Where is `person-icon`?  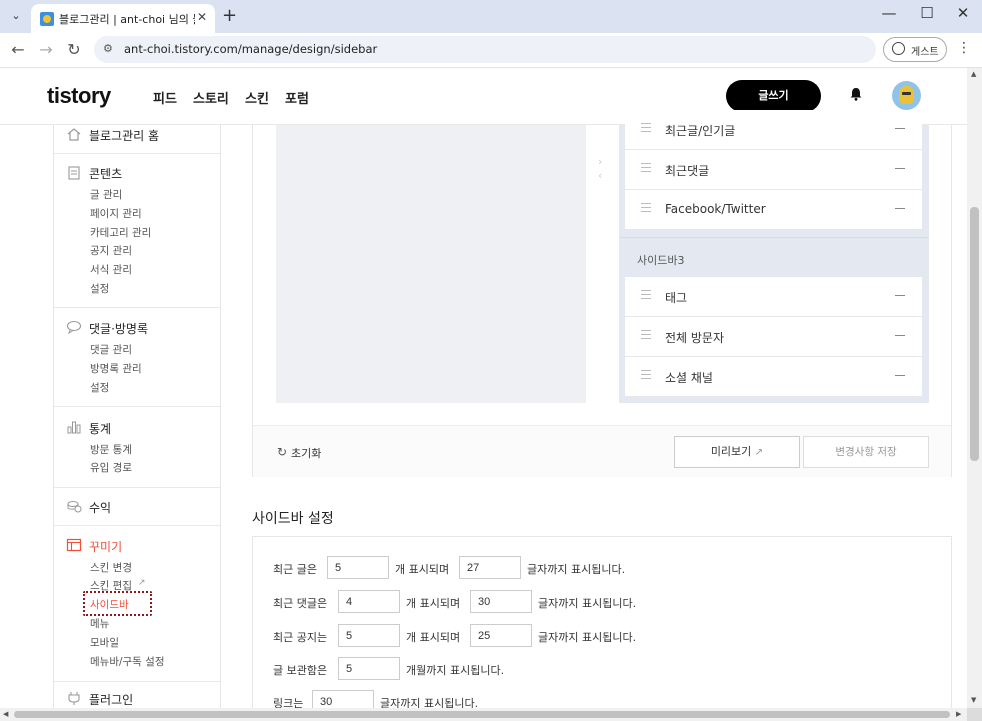 person-icon is located at coordinates (898, 48).